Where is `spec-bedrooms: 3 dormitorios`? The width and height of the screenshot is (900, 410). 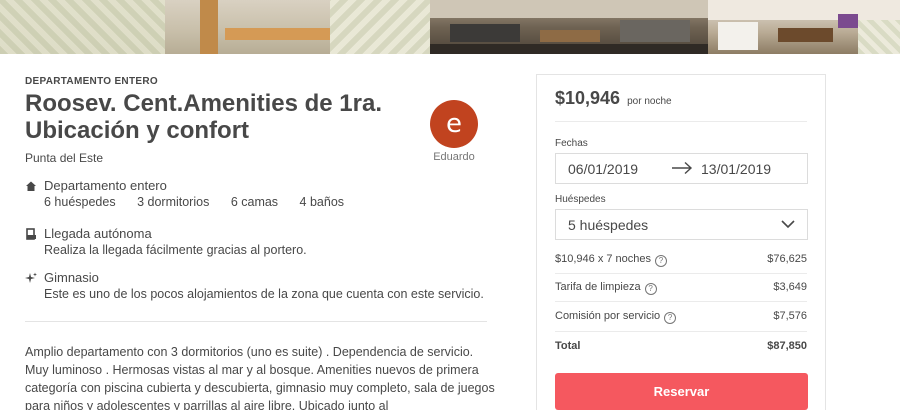 spec-bedrooms: 3 dormitorios is located at coordinates (173, 202).